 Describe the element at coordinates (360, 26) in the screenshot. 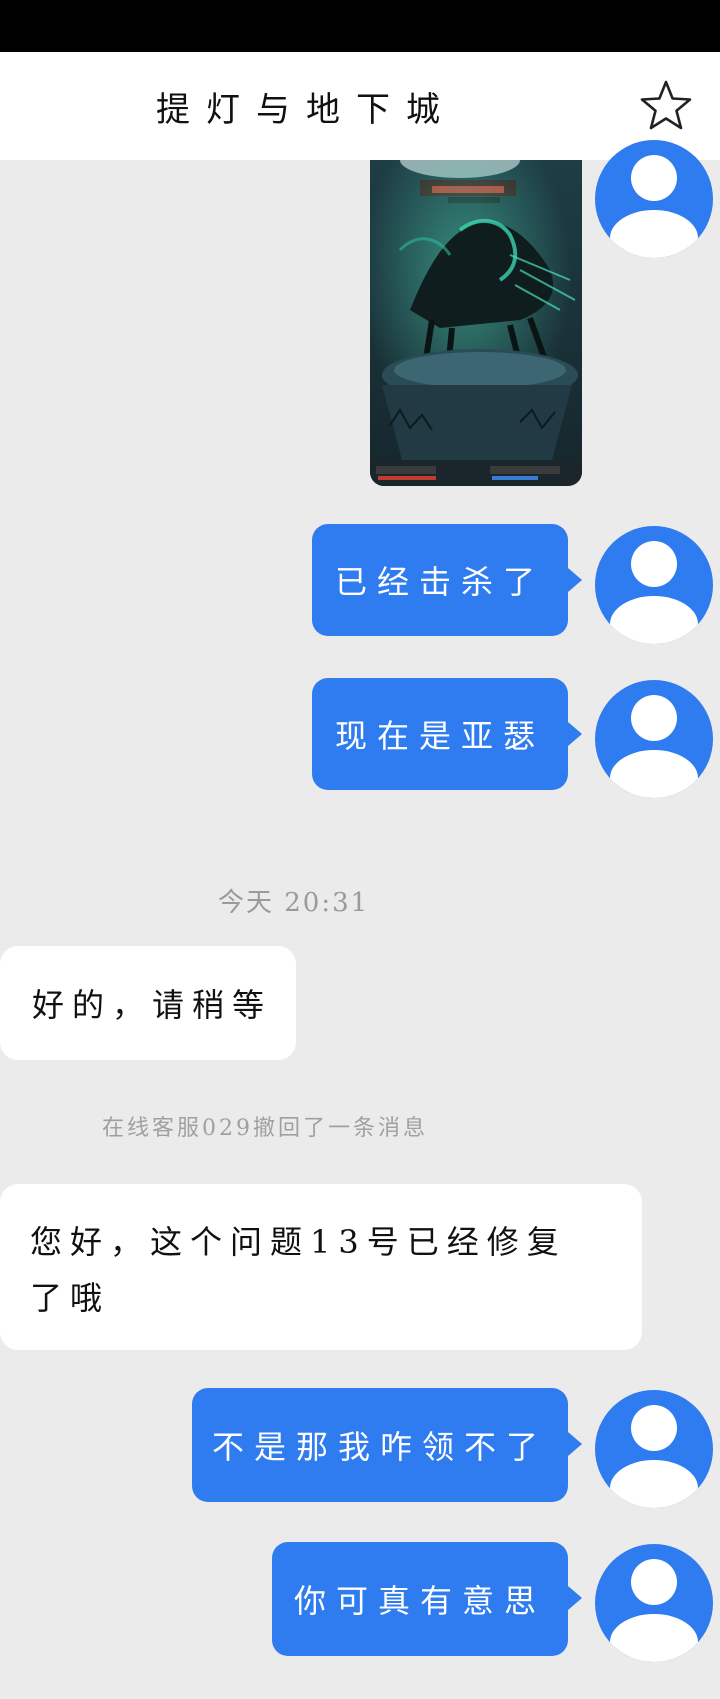

I see `status-bar` at that location.